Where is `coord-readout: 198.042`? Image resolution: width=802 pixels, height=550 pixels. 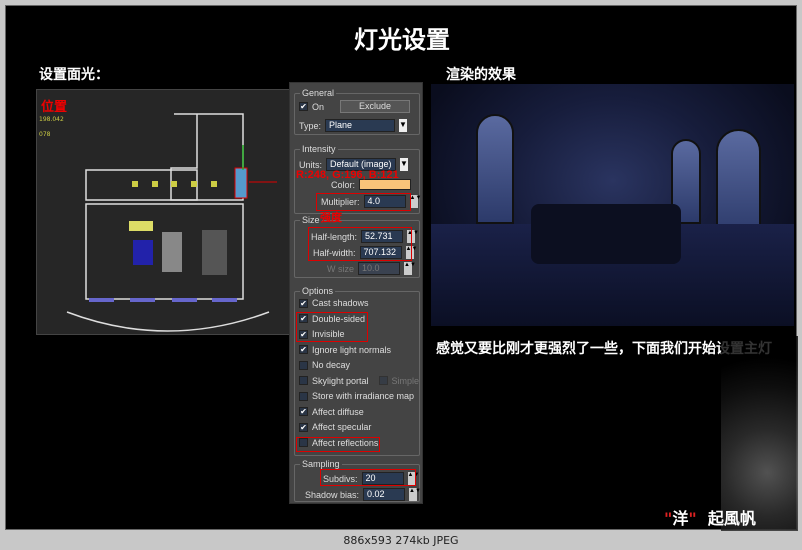 coord-readout: 198.042 is located at coordinates (51, 119).